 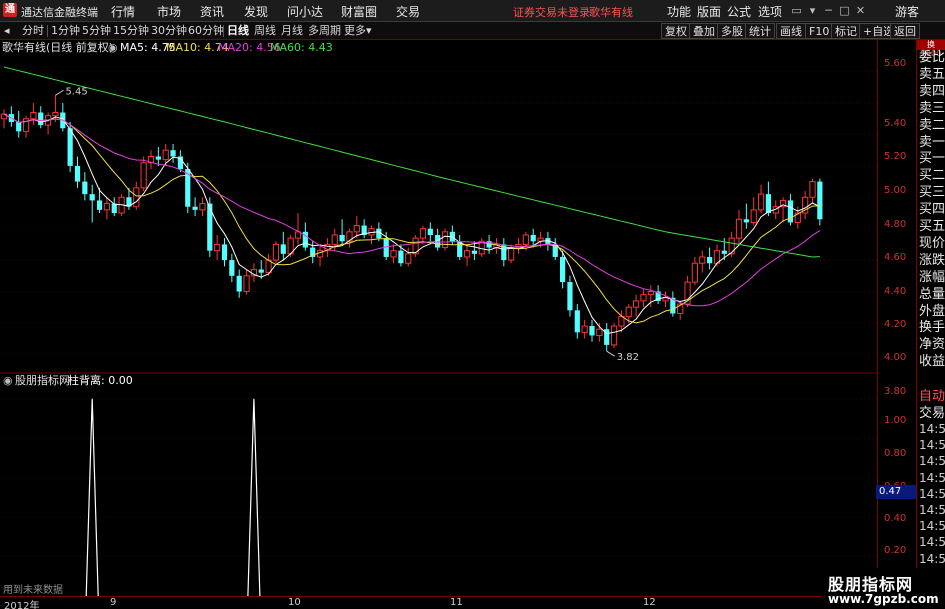 What do you see at coordinates (324, 30) in the screenshot?
I see `period-multi: 多周期` at bounding box center [324, 30].